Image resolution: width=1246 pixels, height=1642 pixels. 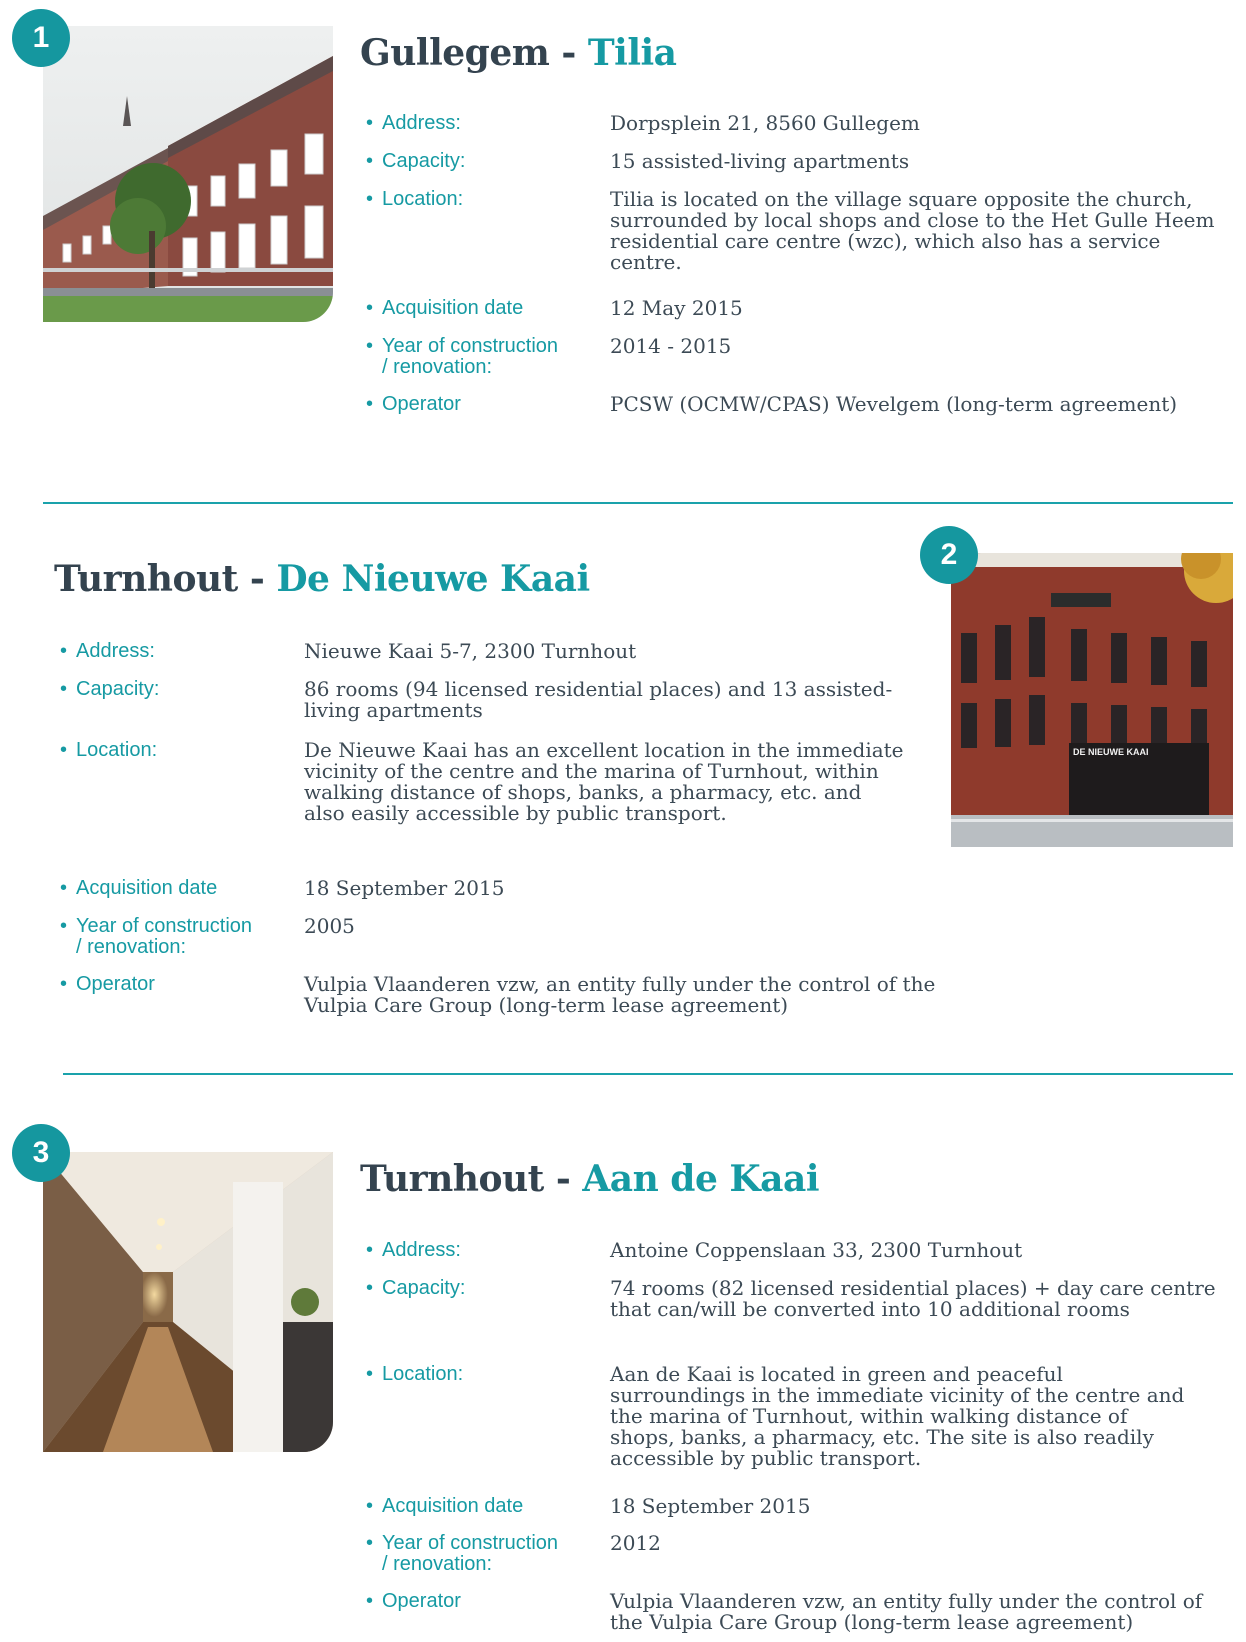 I want to click on section-1-capacity-label: • Capacity:, so click(x=416, y=161).